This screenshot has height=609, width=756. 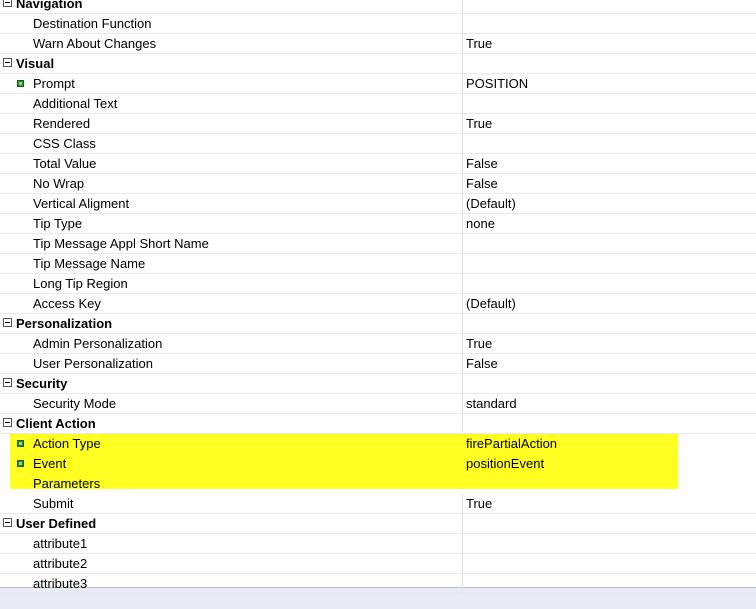 I want to click on property-row-access-key: Access Key (Default), so click(x=378, y=304).